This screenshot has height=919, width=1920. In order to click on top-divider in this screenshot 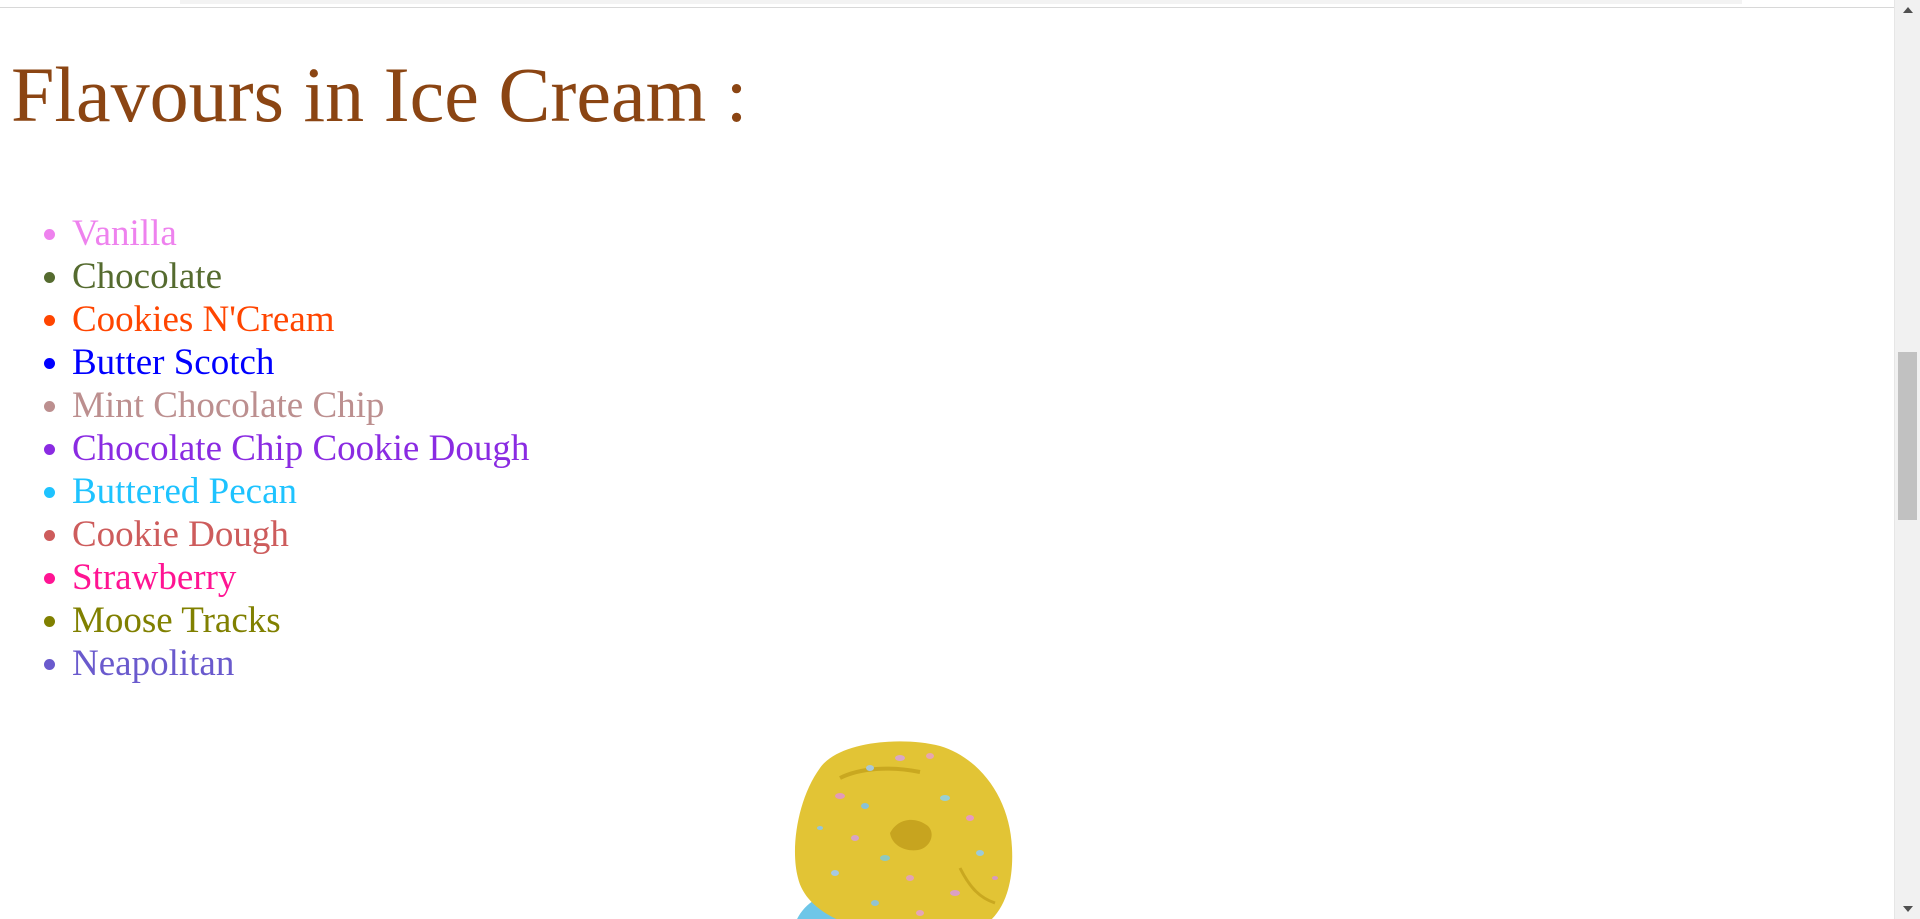, I will do `click(947, 4)`.